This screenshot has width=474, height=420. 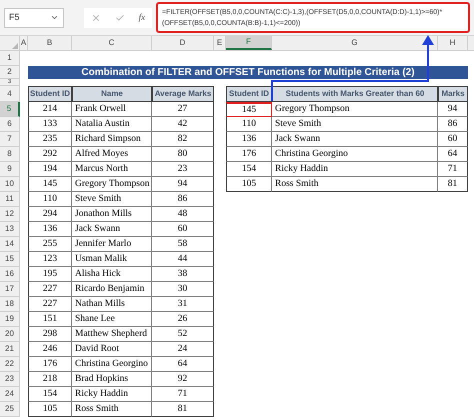 I want to click on enter-icon, so click(x=119, y=17).